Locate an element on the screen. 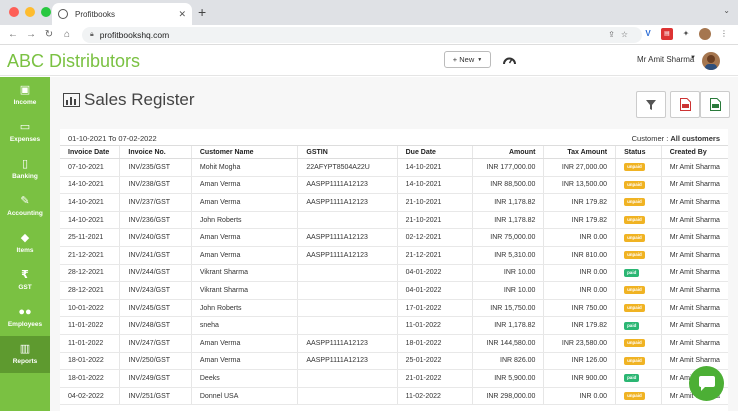 The width and height of the screenshot is (738, 411). sidebar-item-gst: ₹ GST is located at coordinates (25, 280).